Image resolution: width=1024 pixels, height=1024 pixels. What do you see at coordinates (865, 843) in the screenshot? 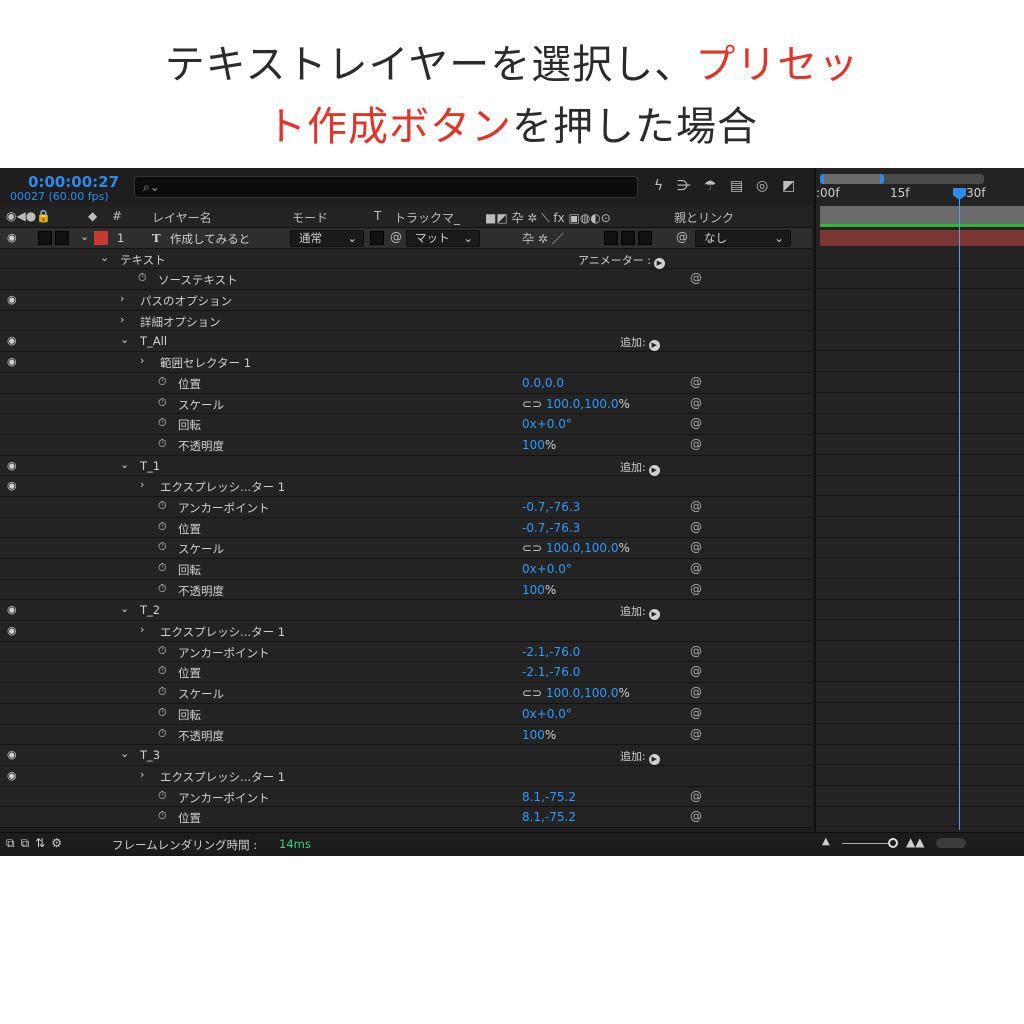
I see `zoom-slider` at bounding box center [865, 843].